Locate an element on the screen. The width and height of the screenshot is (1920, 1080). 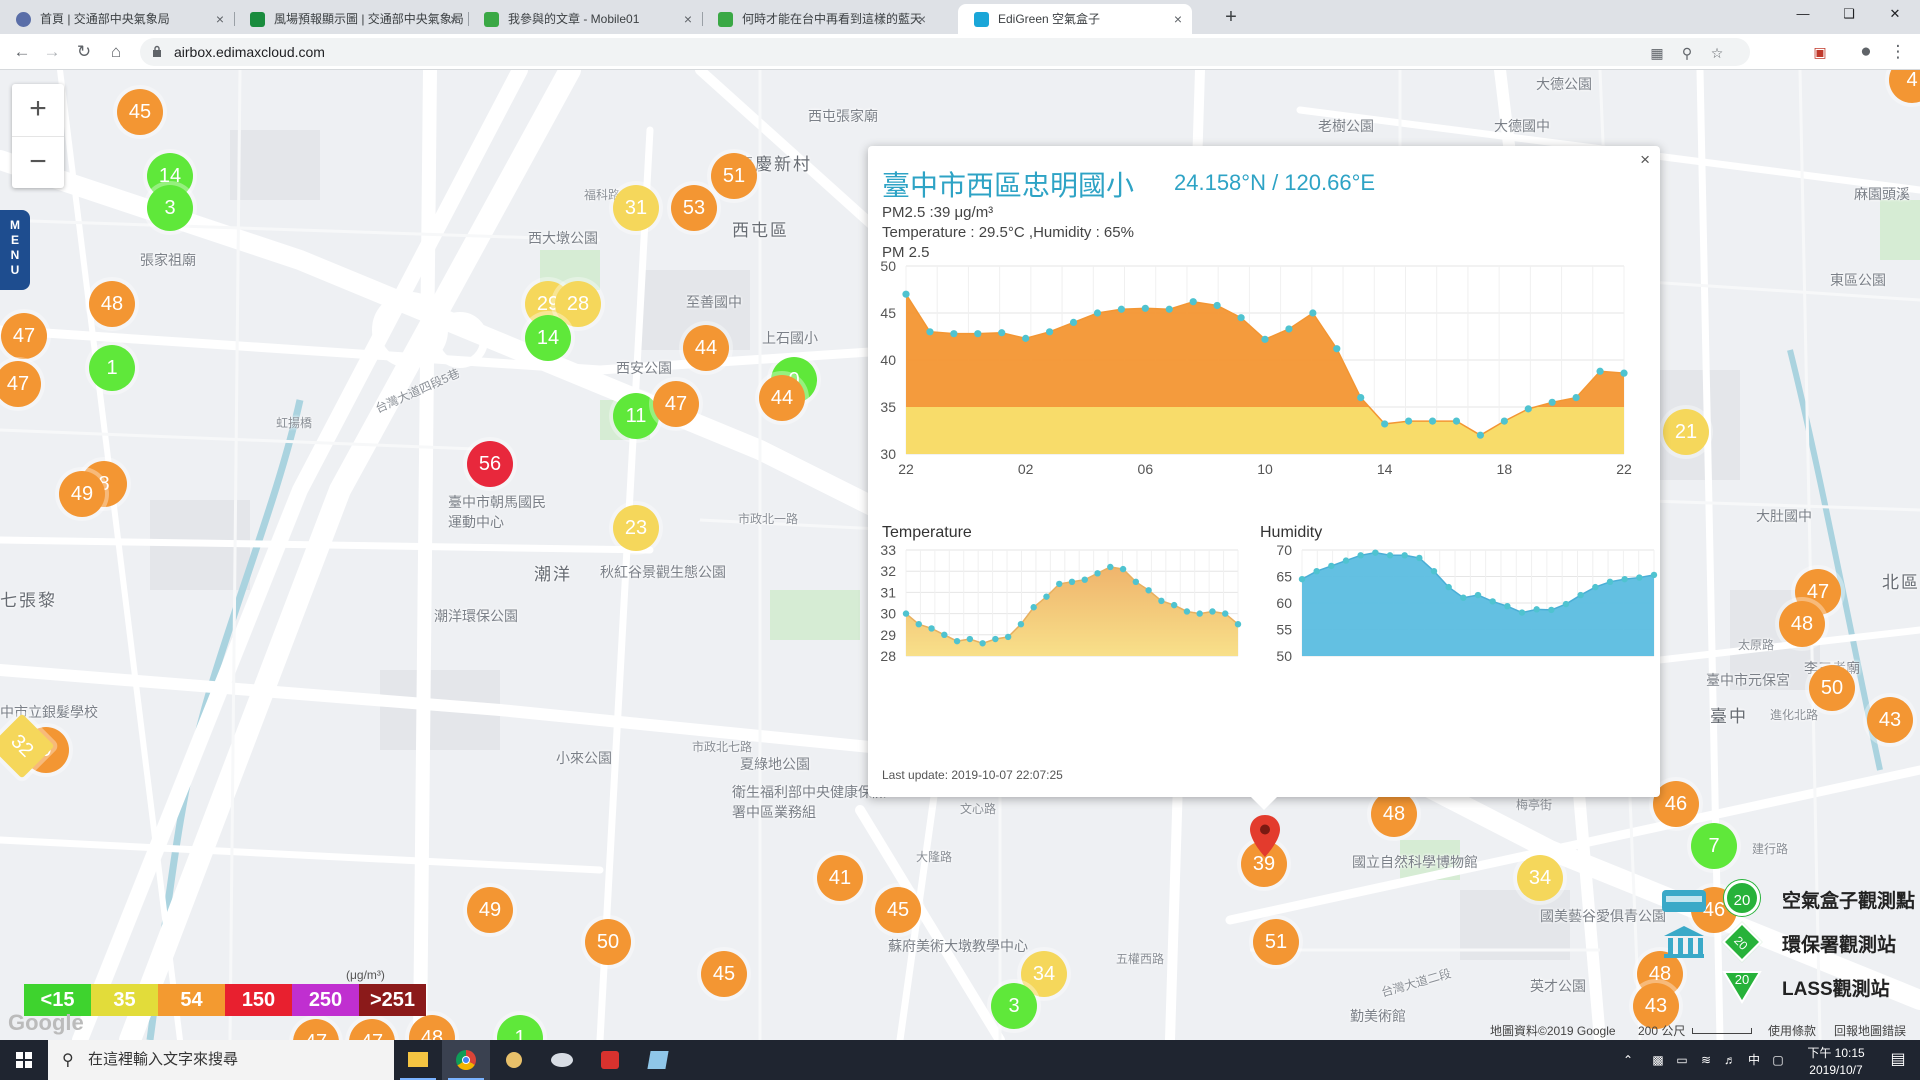
lock-icon is located at coordinates (157, 51).